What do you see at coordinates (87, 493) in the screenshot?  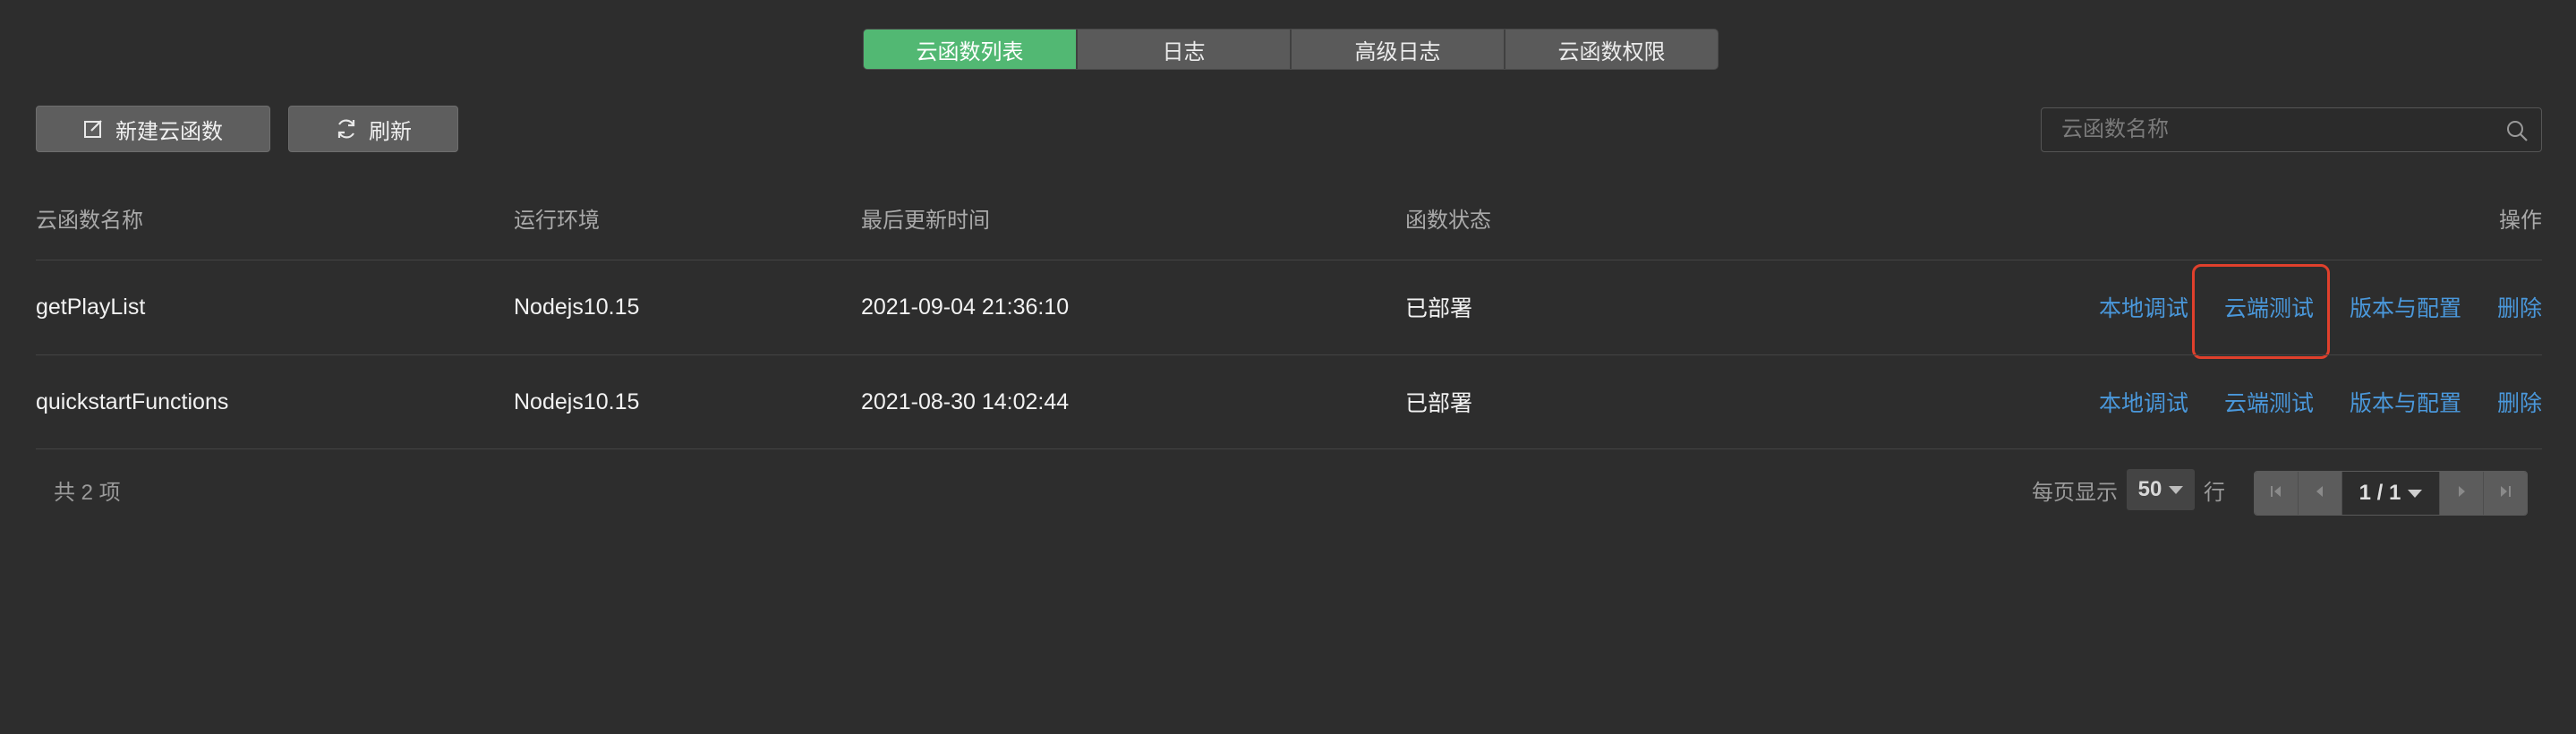 I see `total-count: 共 2 项` at bounding box center [87, 493].